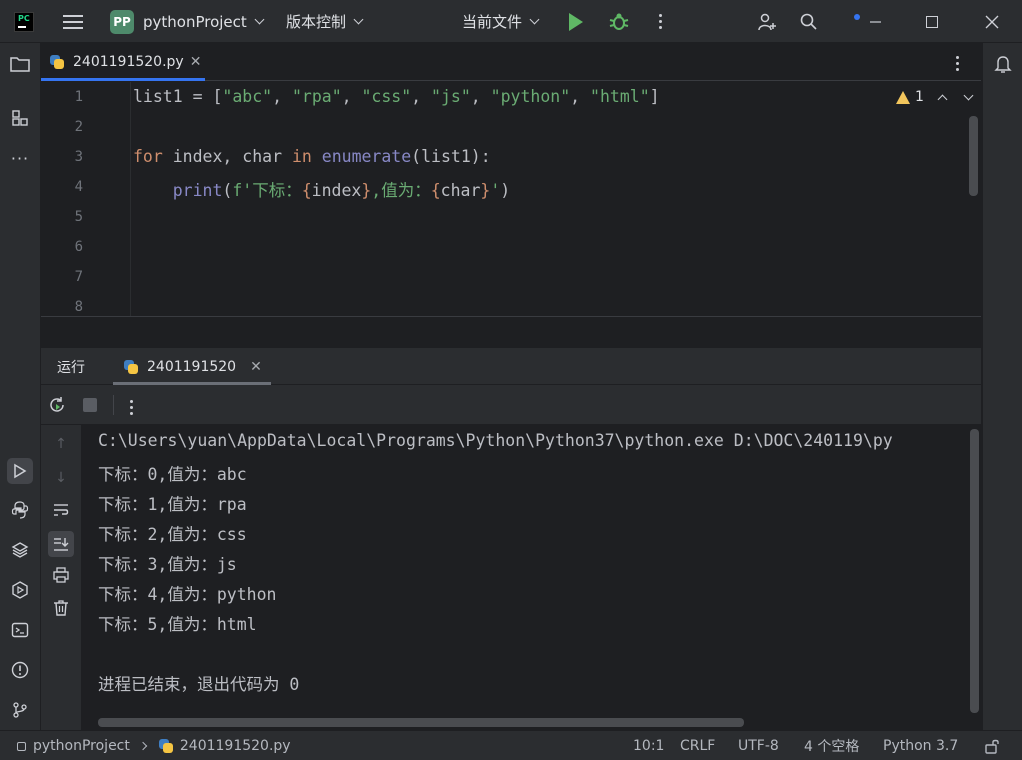 The image size is (1022, 760). What do you see at coordinates (341, 190) in the screenshot?
I see `code-line-4: print(f'下标：{index},值为：{char}')` at bounding box center [341, 190].